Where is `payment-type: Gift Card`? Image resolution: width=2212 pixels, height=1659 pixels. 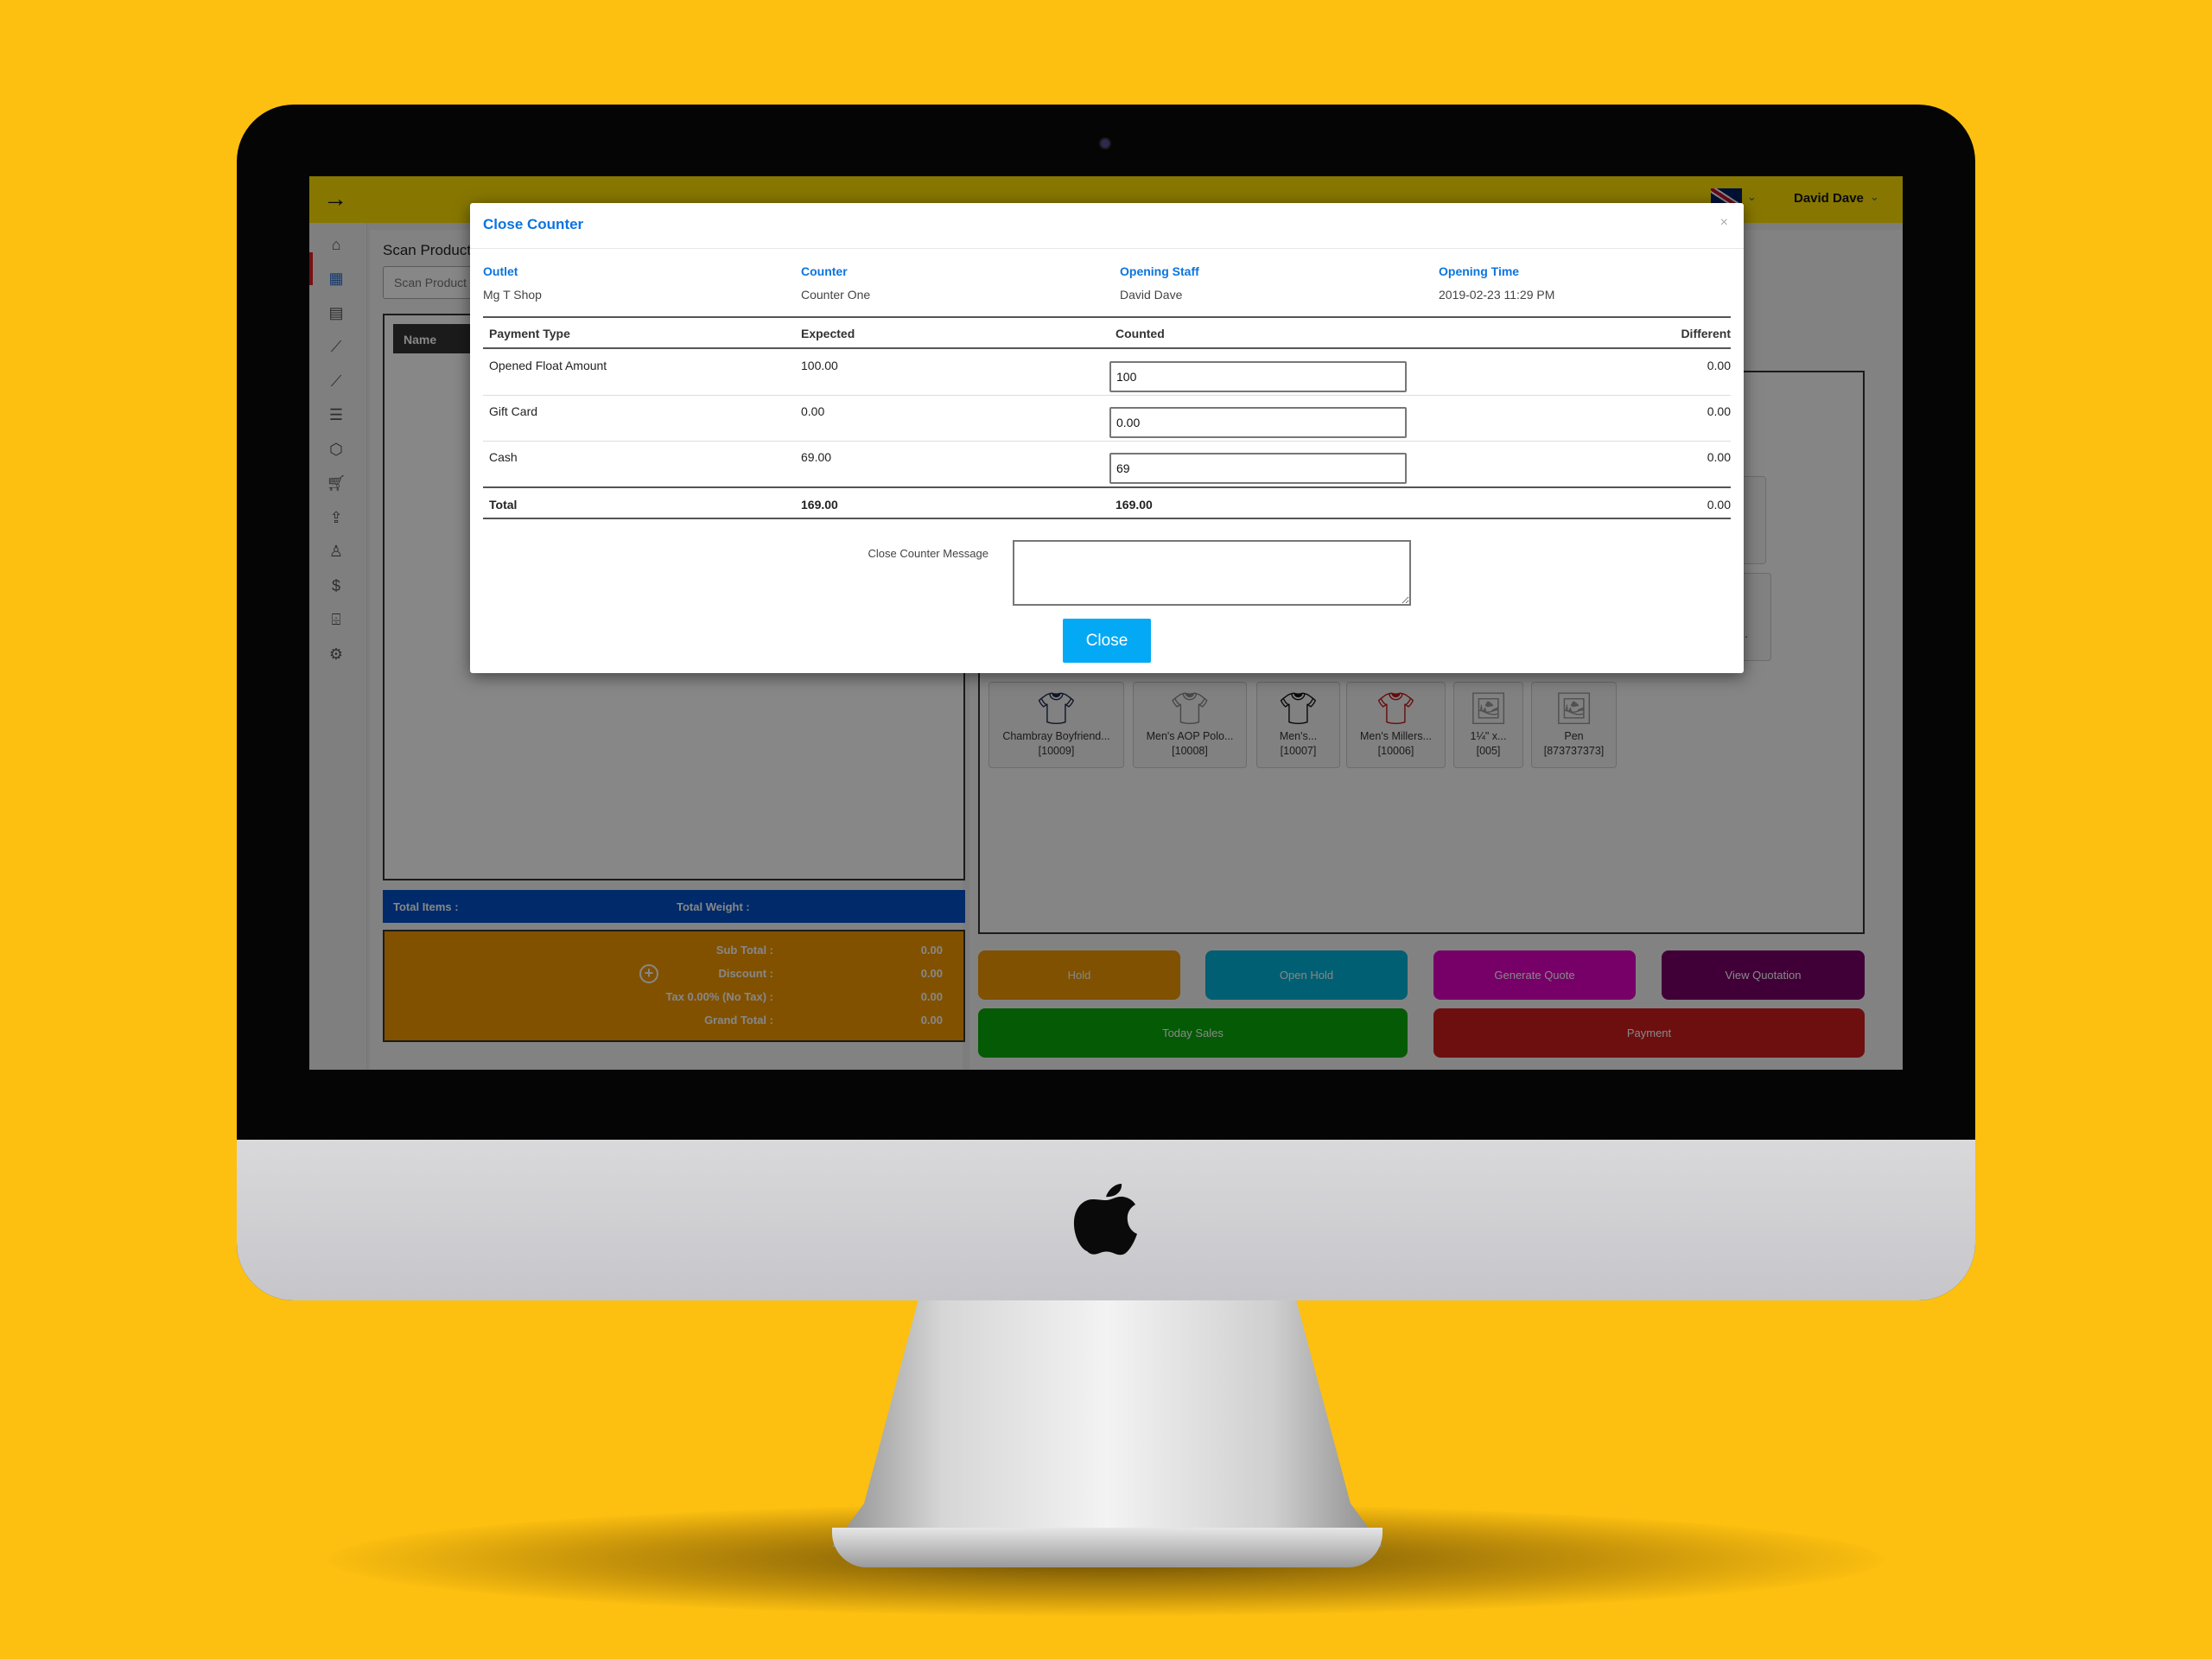 payment-type: Gift Card is located at coordinates (513, 411).